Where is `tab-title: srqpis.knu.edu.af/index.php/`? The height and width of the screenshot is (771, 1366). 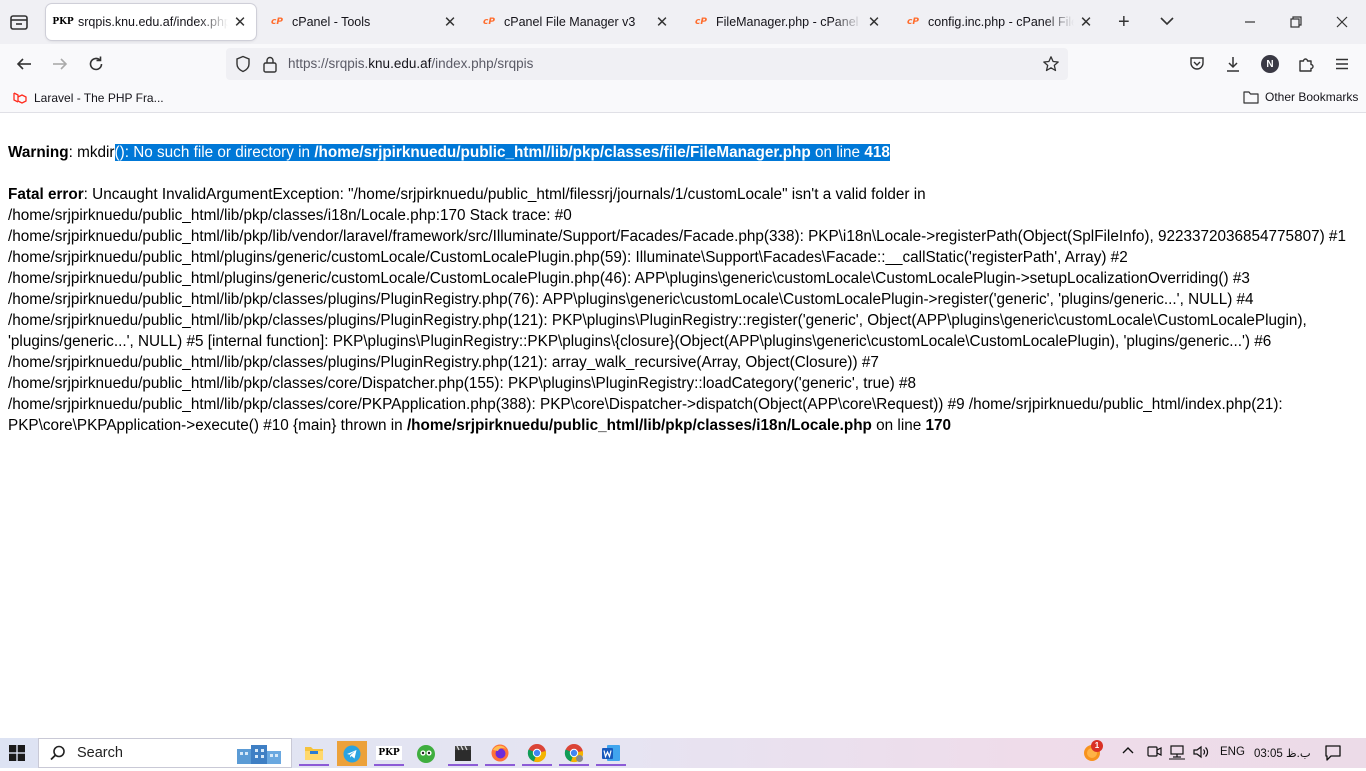 tab-title: srqpis.knu.edu.af/index.php/ is located at coordinates (153, 22).